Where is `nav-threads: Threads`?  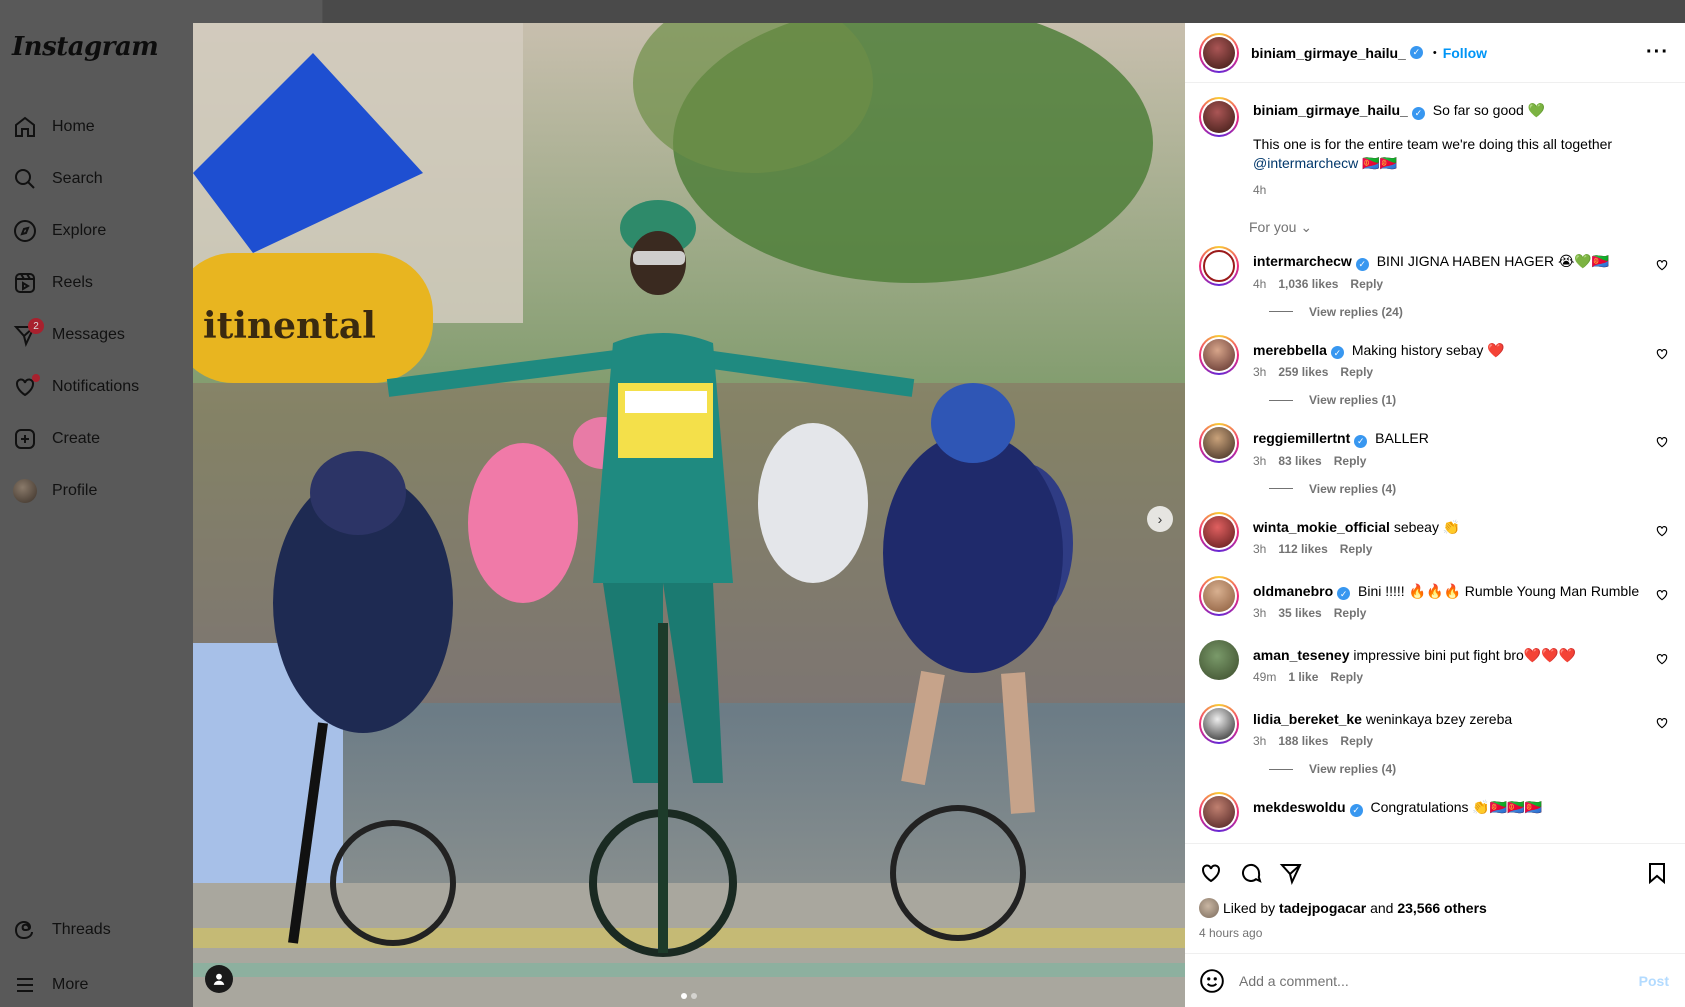
nav-threads: Threads is located at coordinates (102, 930).